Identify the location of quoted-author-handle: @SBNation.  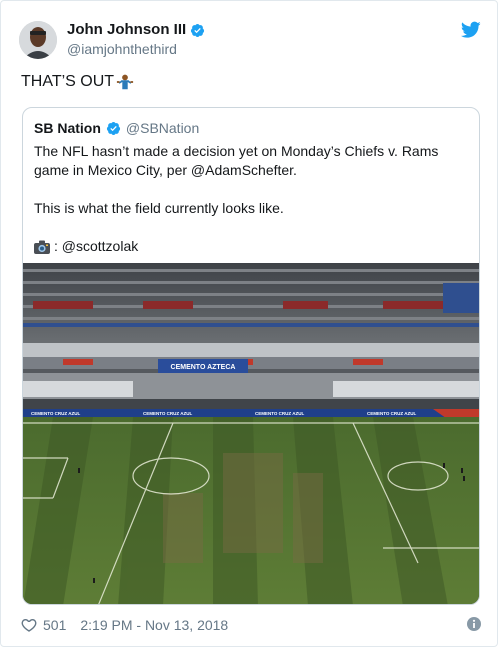
(162, 128).